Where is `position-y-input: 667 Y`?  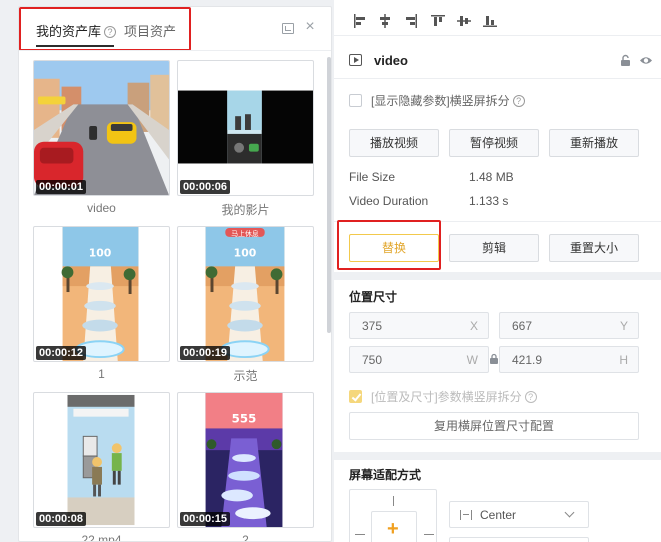
position-y-input: 667 Y is located at coordinates (569, 325).